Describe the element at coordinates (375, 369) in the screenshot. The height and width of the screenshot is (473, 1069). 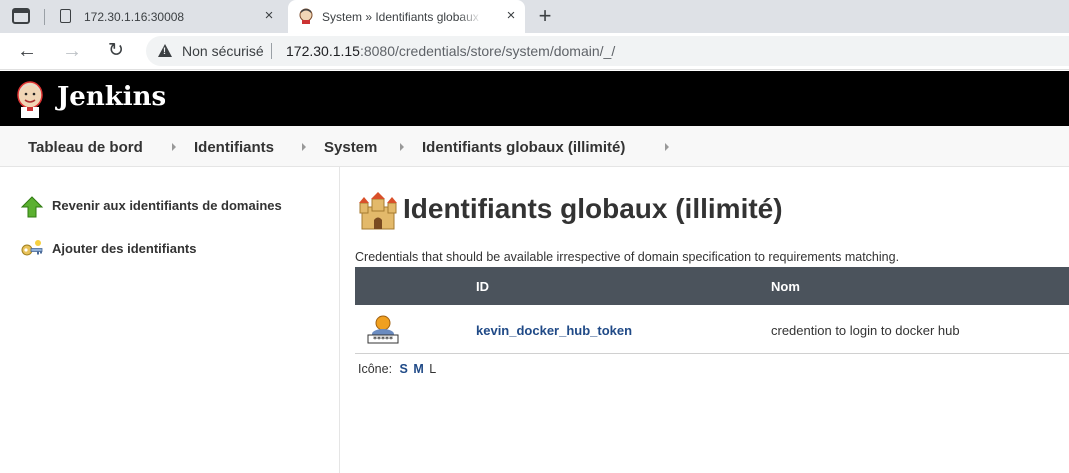
I see `icon-size-label: Icône:` at that location.